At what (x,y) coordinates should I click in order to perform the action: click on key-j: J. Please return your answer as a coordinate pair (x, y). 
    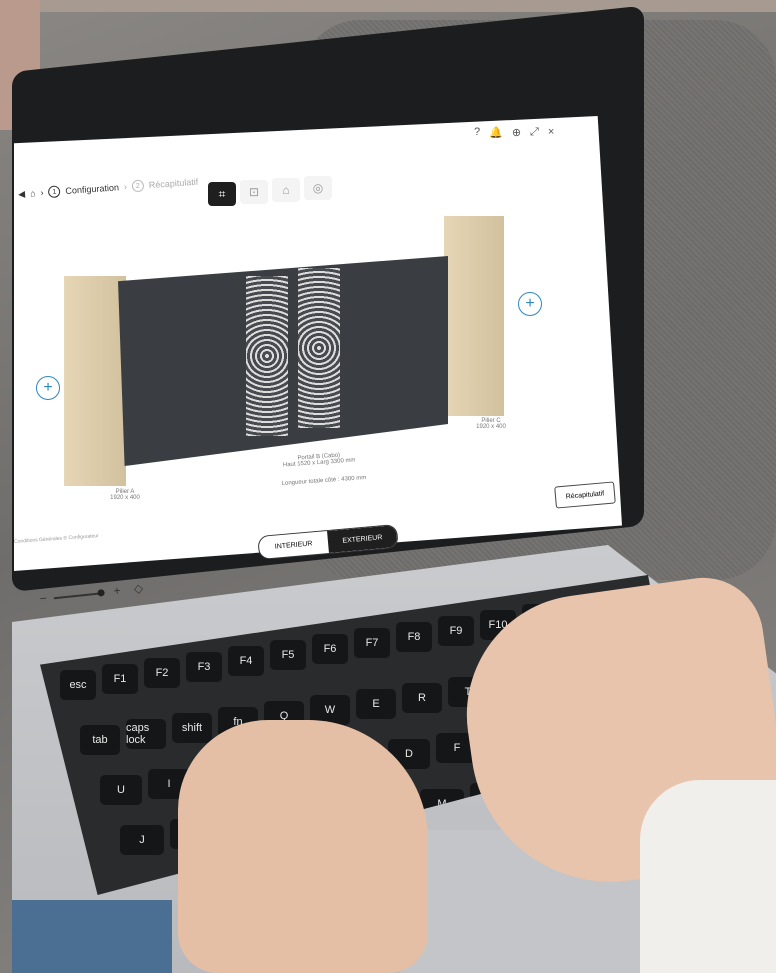
    Looking at the image, I should click on (142, 840).